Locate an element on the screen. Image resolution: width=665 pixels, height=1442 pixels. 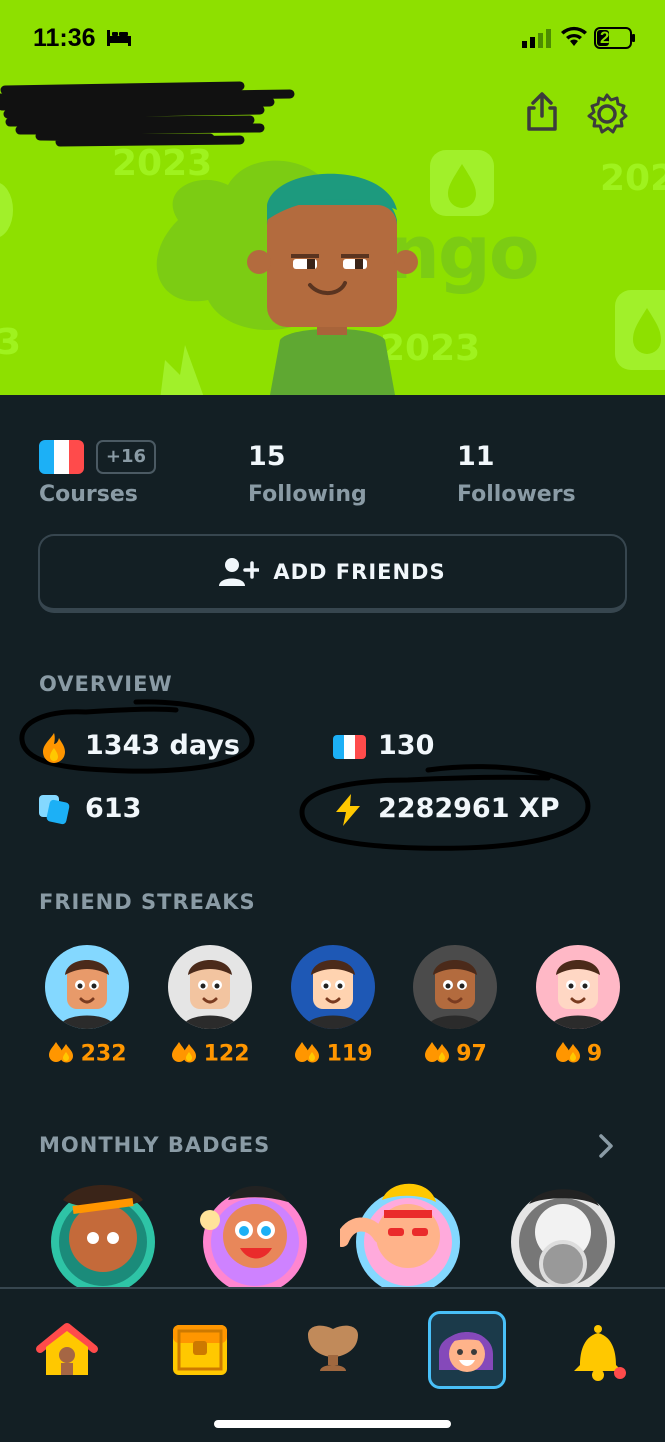
redacted-username is located at coordinates (150, 122).